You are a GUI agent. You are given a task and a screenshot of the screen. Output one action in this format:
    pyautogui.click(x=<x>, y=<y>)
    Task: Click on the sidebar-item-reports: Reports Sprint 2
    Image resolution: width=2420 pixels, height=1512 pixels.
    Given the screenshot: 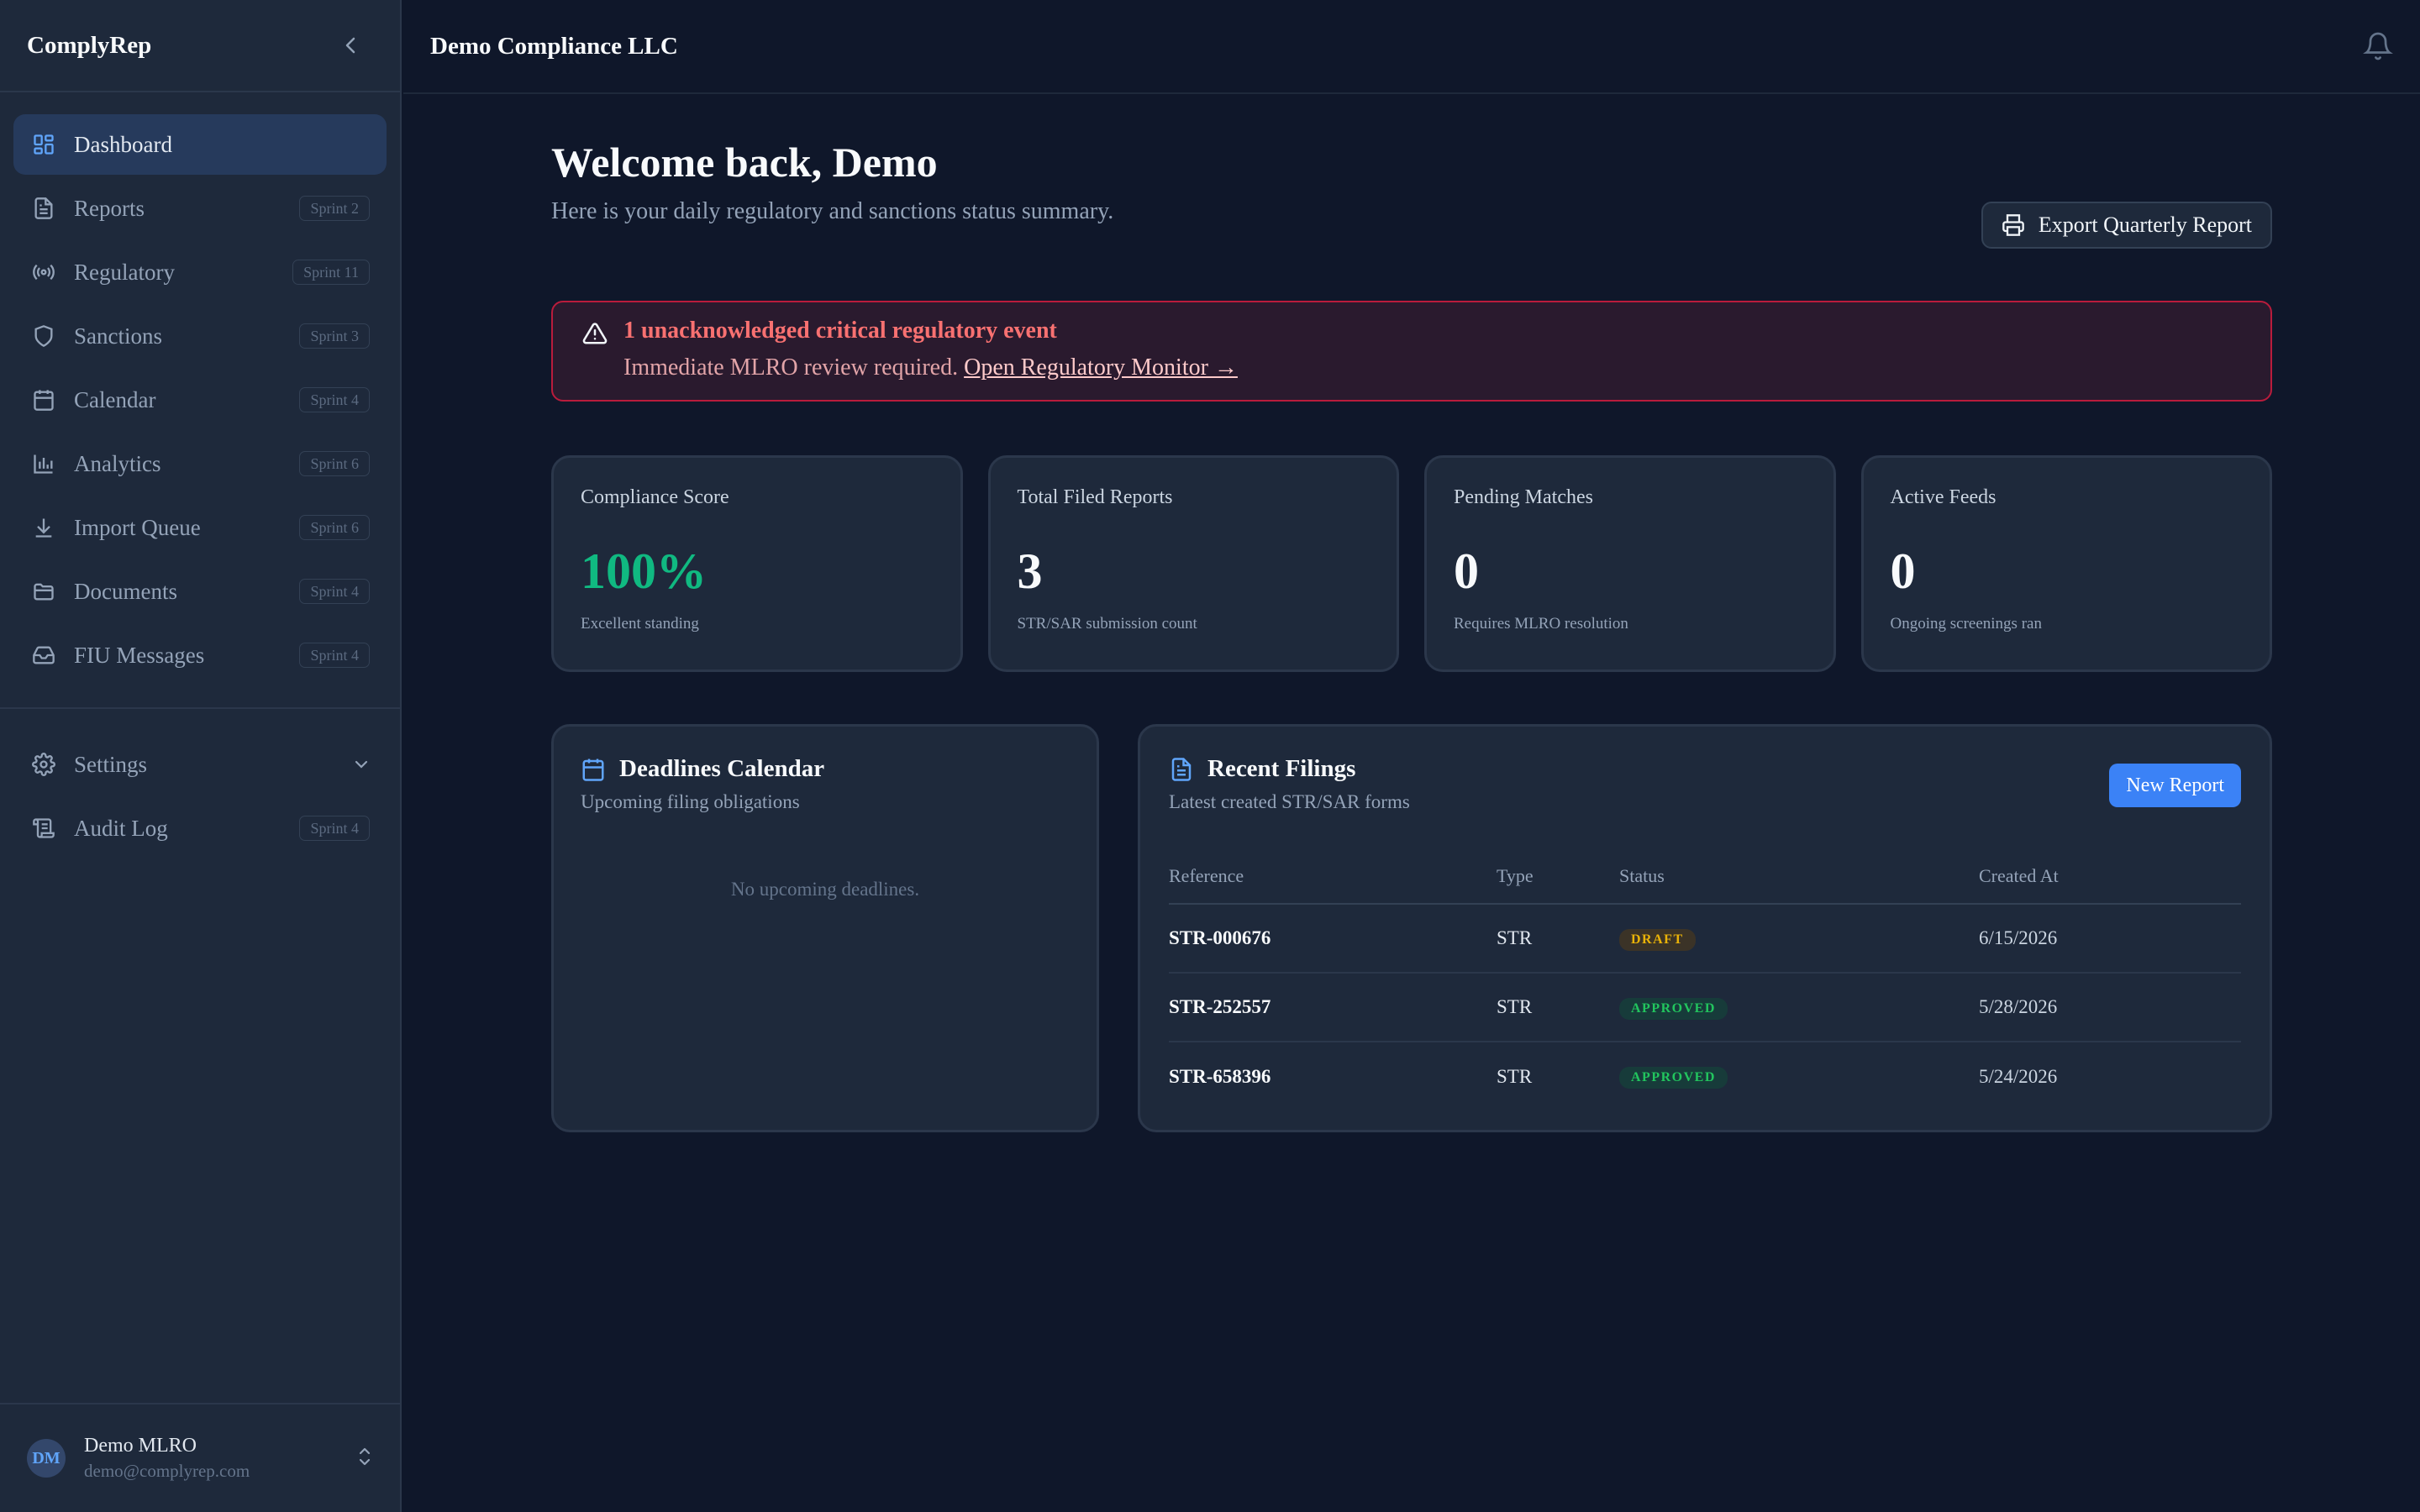 What is the action you would take?
    pyautogui.click(x=200, y=208)
    